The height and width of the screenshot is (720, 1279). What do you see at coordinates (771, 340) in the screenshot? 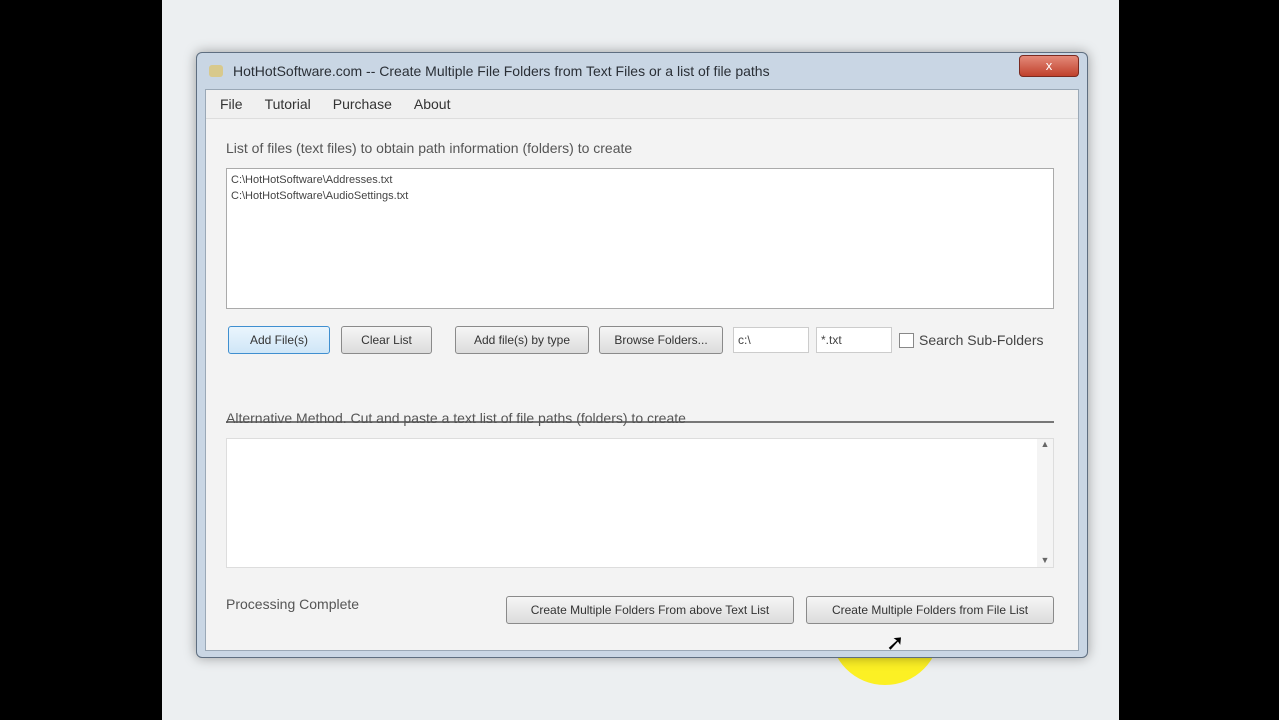
I see `folder-input: c:\` at bounding box center [771, 340].